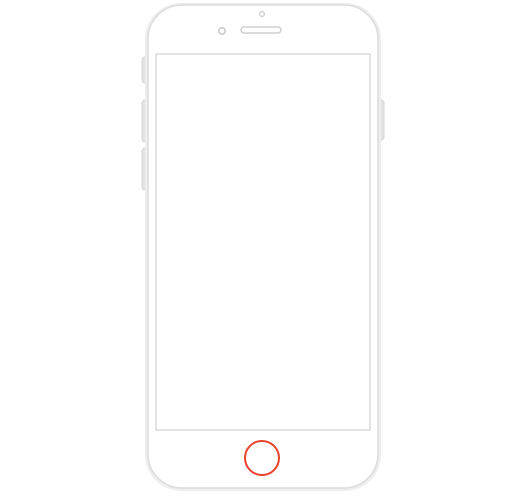 The image size is (526, 497). What do you see at coordinates (261, 30) in the screenshot?
I see `earpiece-speaker` at bounding box center [261, 30].